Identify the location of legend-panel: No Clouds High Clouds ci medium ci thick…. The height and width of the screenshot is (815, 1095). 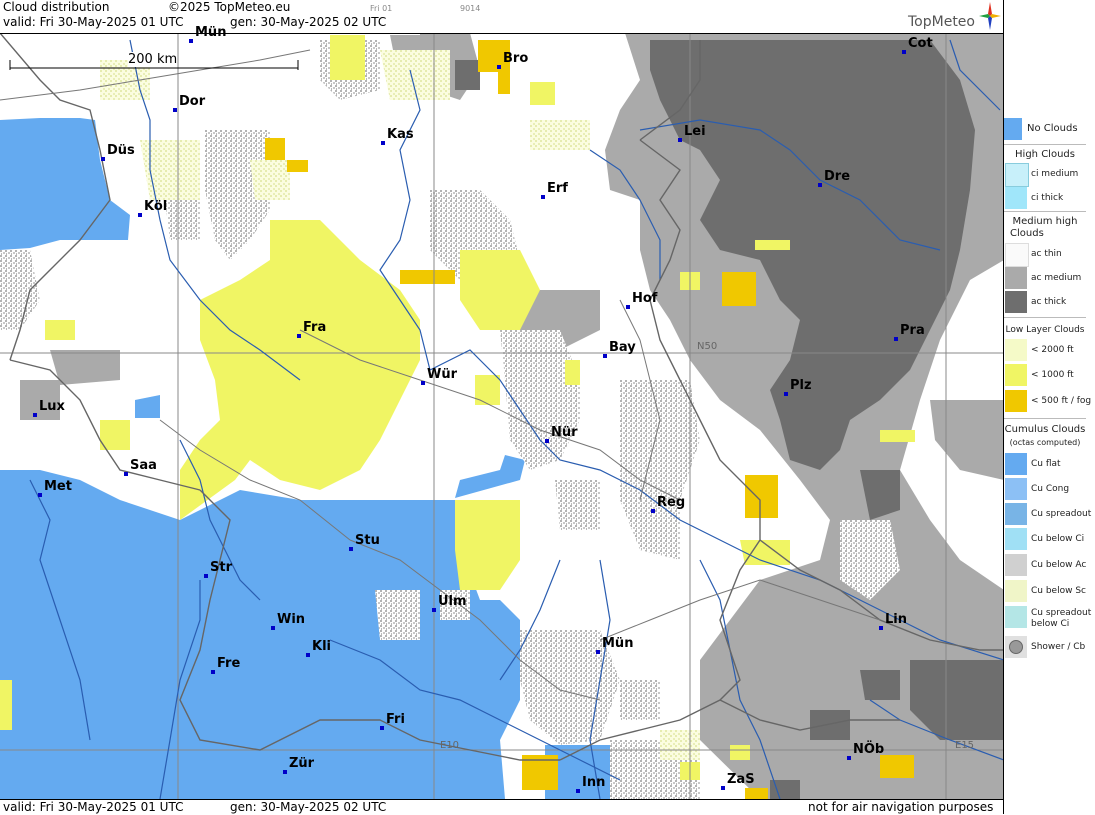
(1049, 385).